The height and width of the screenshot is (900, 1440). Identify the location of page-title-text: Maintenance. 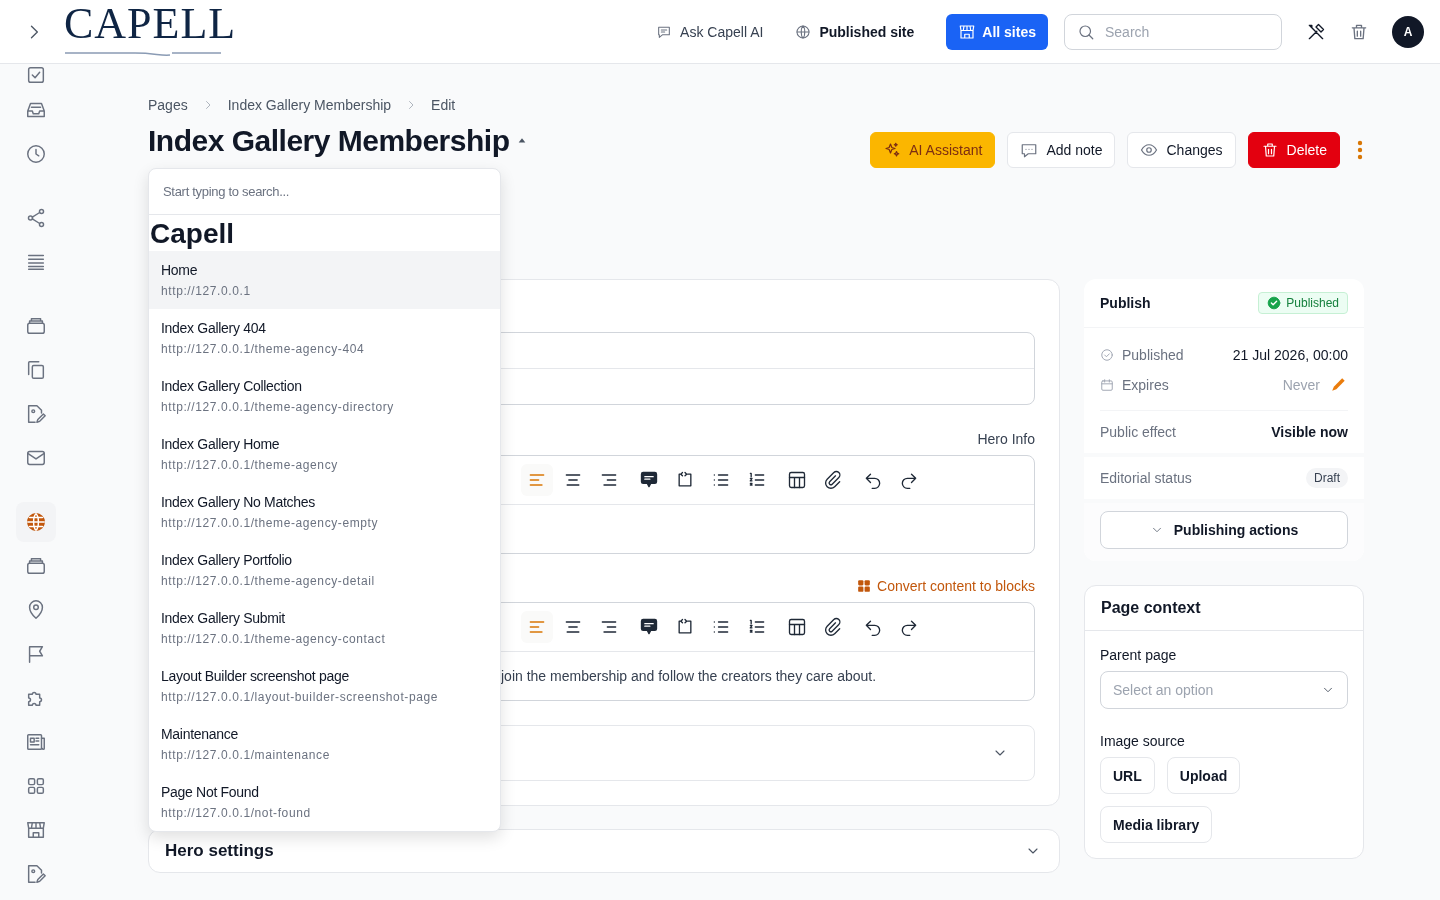
(200, 734).